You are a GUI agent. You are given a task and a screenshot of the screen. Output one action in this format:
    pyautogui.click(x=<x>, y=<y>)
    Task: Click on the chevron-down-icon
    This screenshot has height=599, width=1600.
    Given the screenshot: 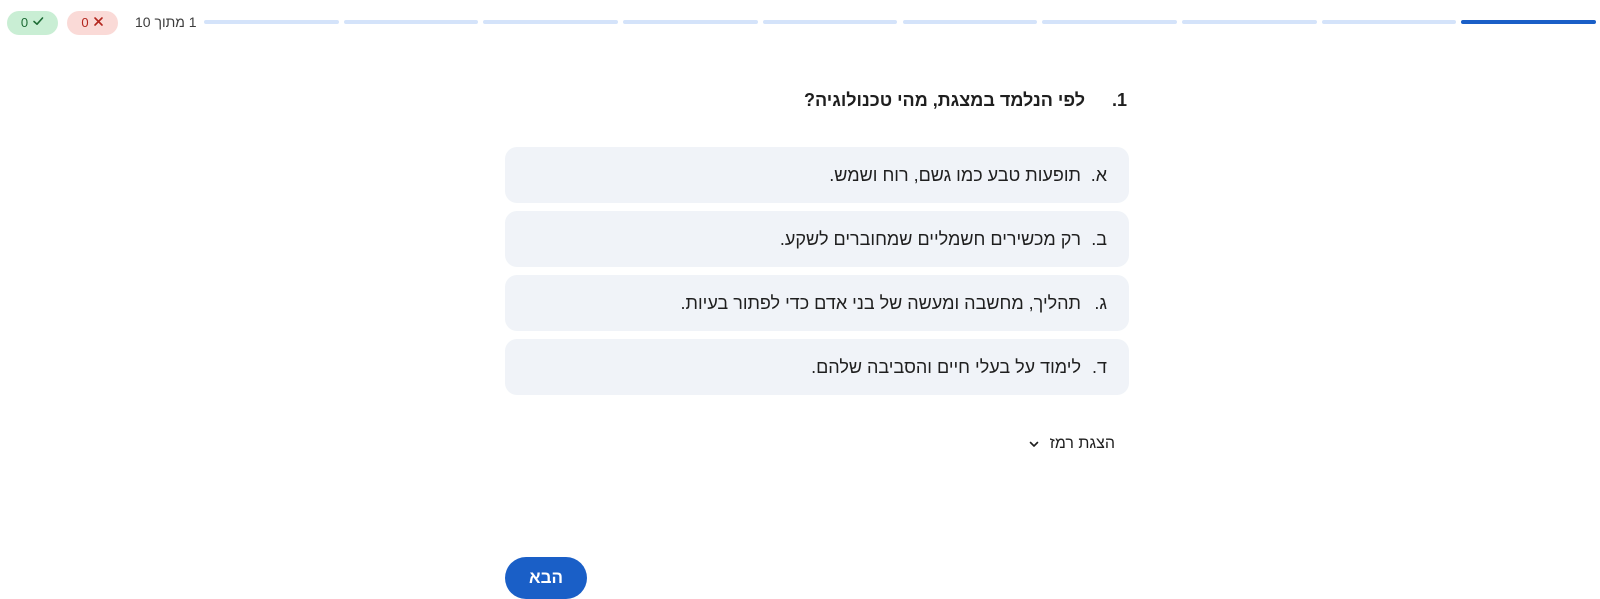 What is the action you would take?
    pyautogui.click(x=1034, y=444)
    